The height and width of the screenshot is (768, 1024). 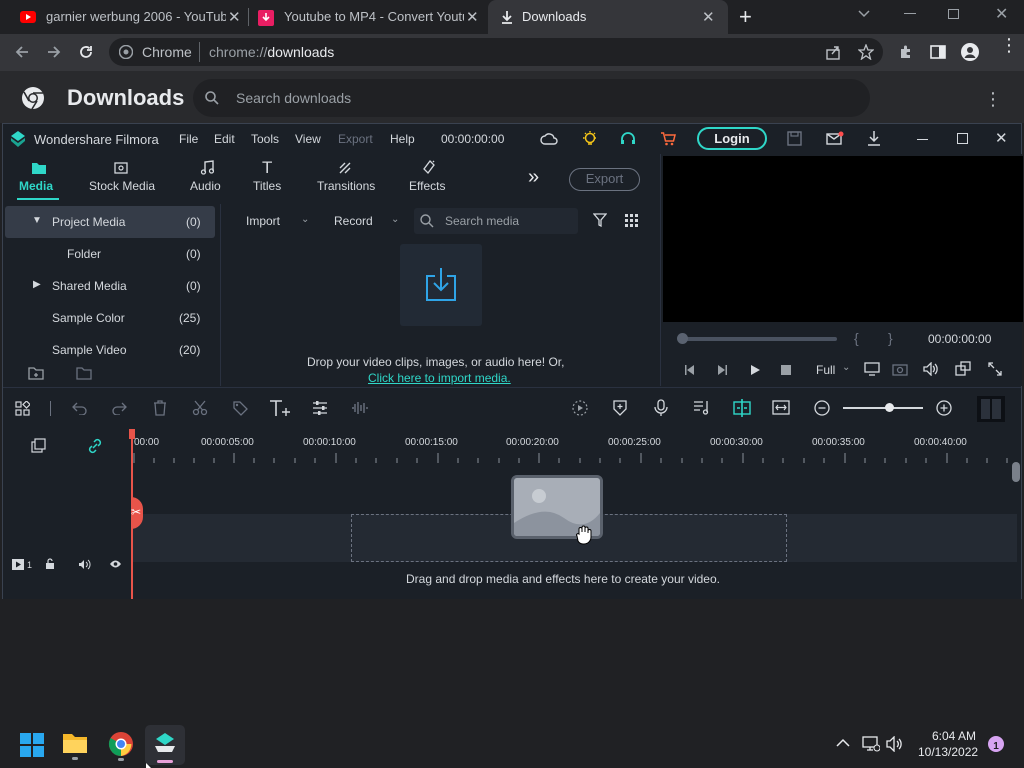 What do you see at coordinates (995, 369) in the screenshot?
I see `fullscreen-icon` at bounding box center [995, 369].